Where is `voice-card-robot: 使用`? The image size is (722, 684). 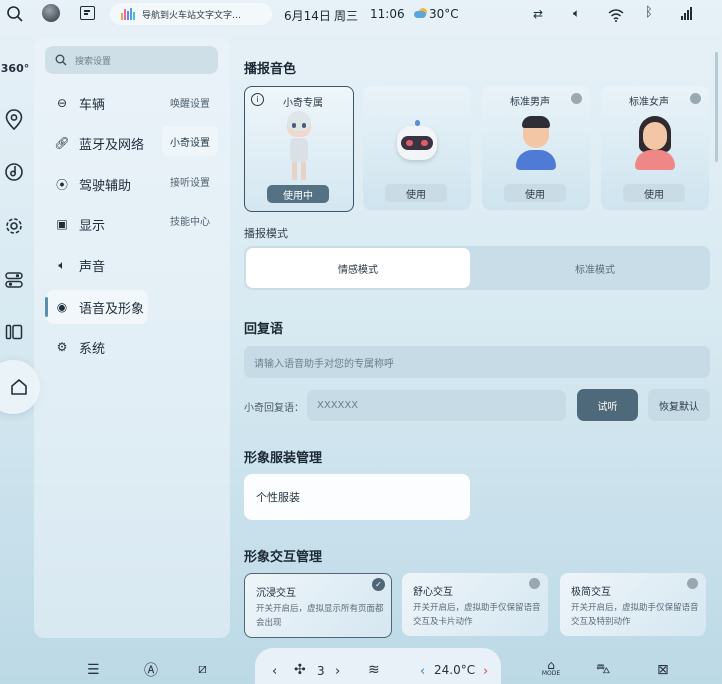 voice-card-robot: 使用 is located at coordinates (417, 148).